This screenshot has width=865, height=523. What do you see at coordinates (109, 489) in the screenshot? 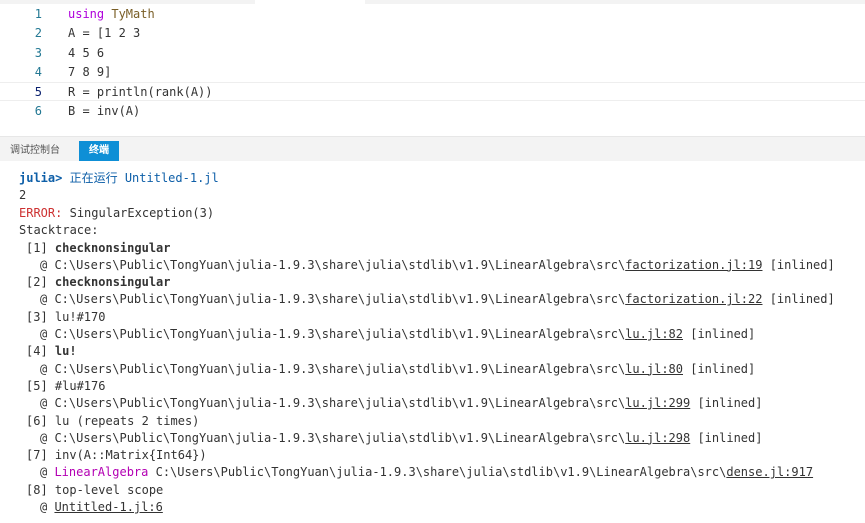
I see `frame-function: top-level scope` at bounding box center [109, 489].